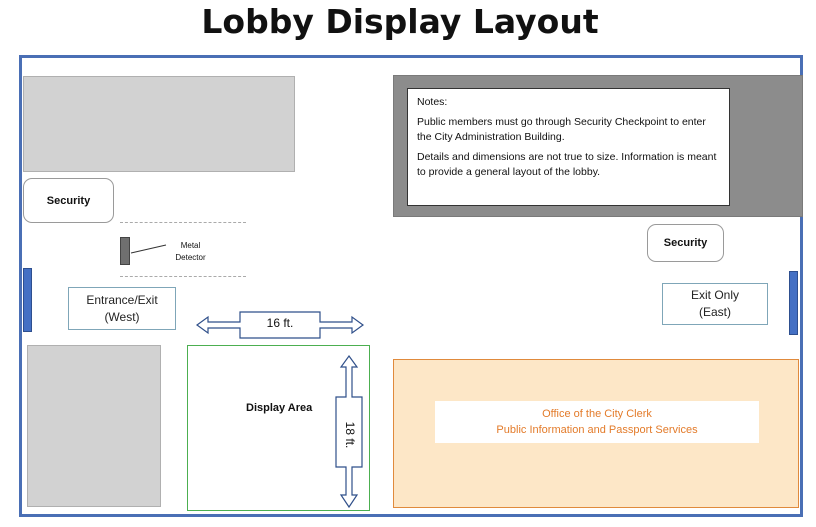 This screenshot has height=527, width=816. Describe the element at coordinates (597, 414) in the screenshot. I see `clerk-label-line-1: Office of the City Clerk` at that location.